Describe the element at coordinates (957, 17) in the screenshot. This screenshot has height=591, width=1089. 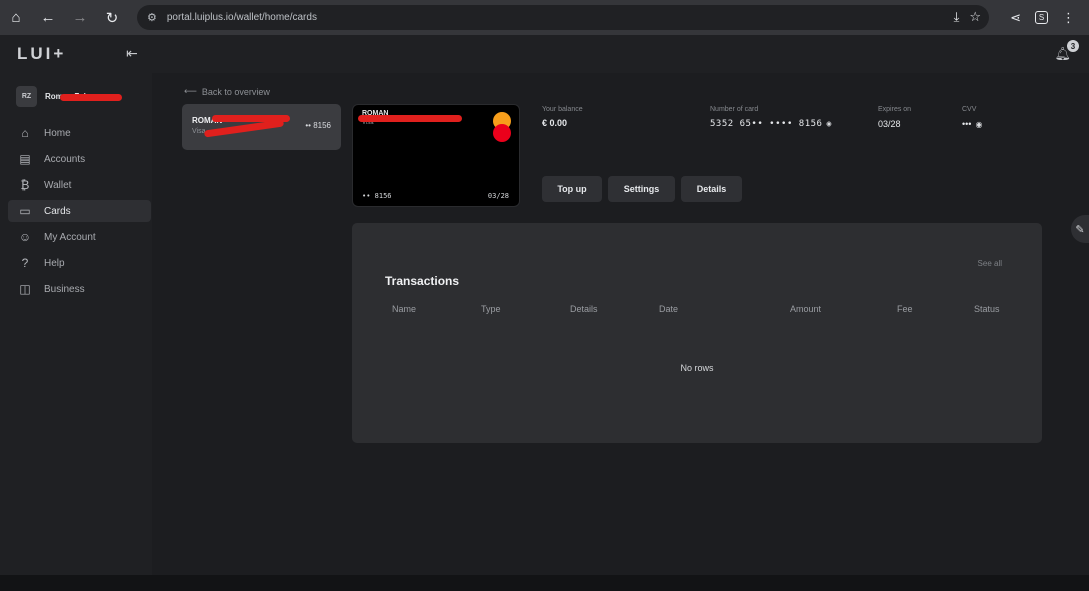
I see `install-icon: ⤓` at that location.